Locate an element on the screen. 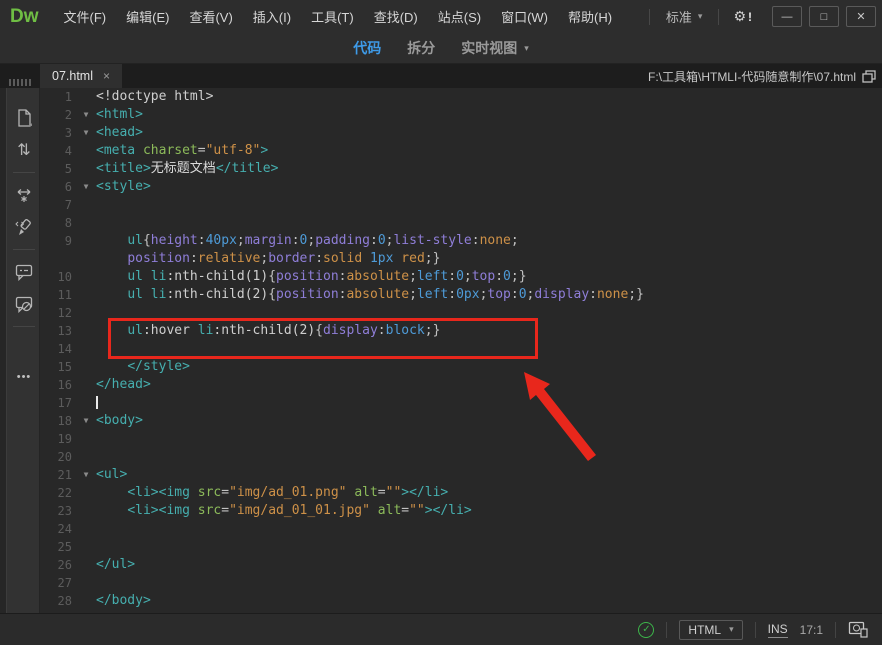  line-number: 1 is located at coordinates (68, 97).